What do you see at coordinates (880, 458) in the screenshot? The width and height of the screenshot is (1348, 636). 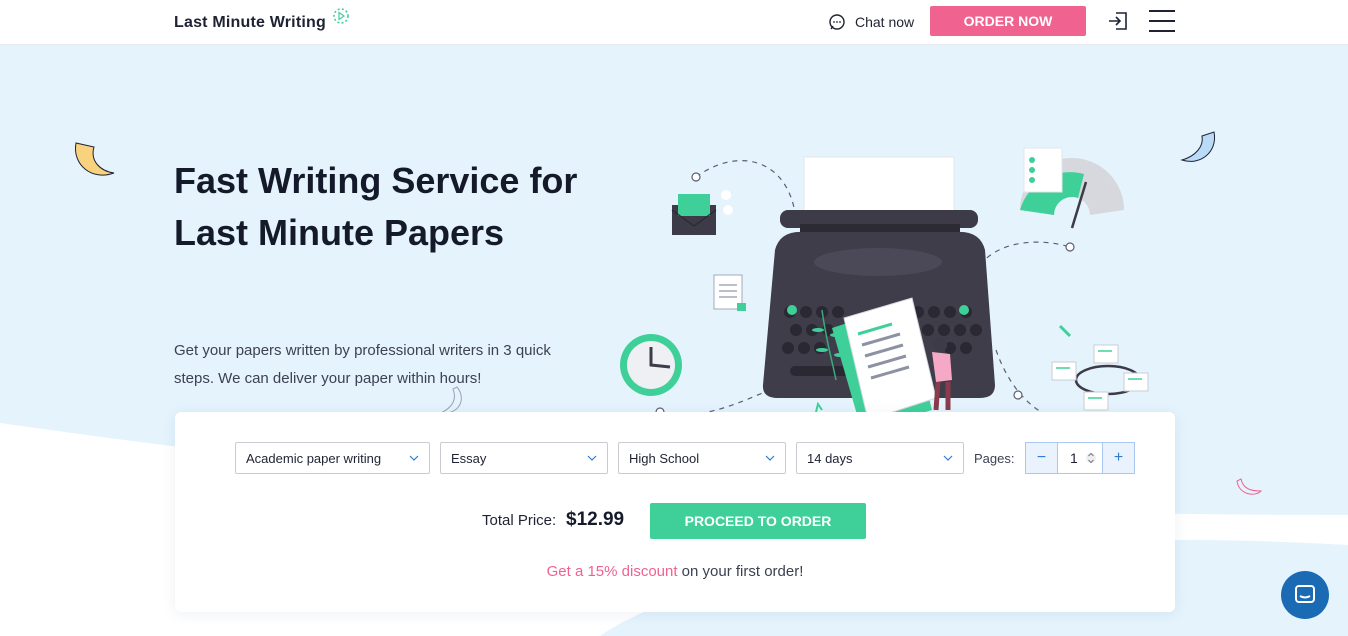 I see `deadline-select: 14 days` at bounding box center [880, 458].